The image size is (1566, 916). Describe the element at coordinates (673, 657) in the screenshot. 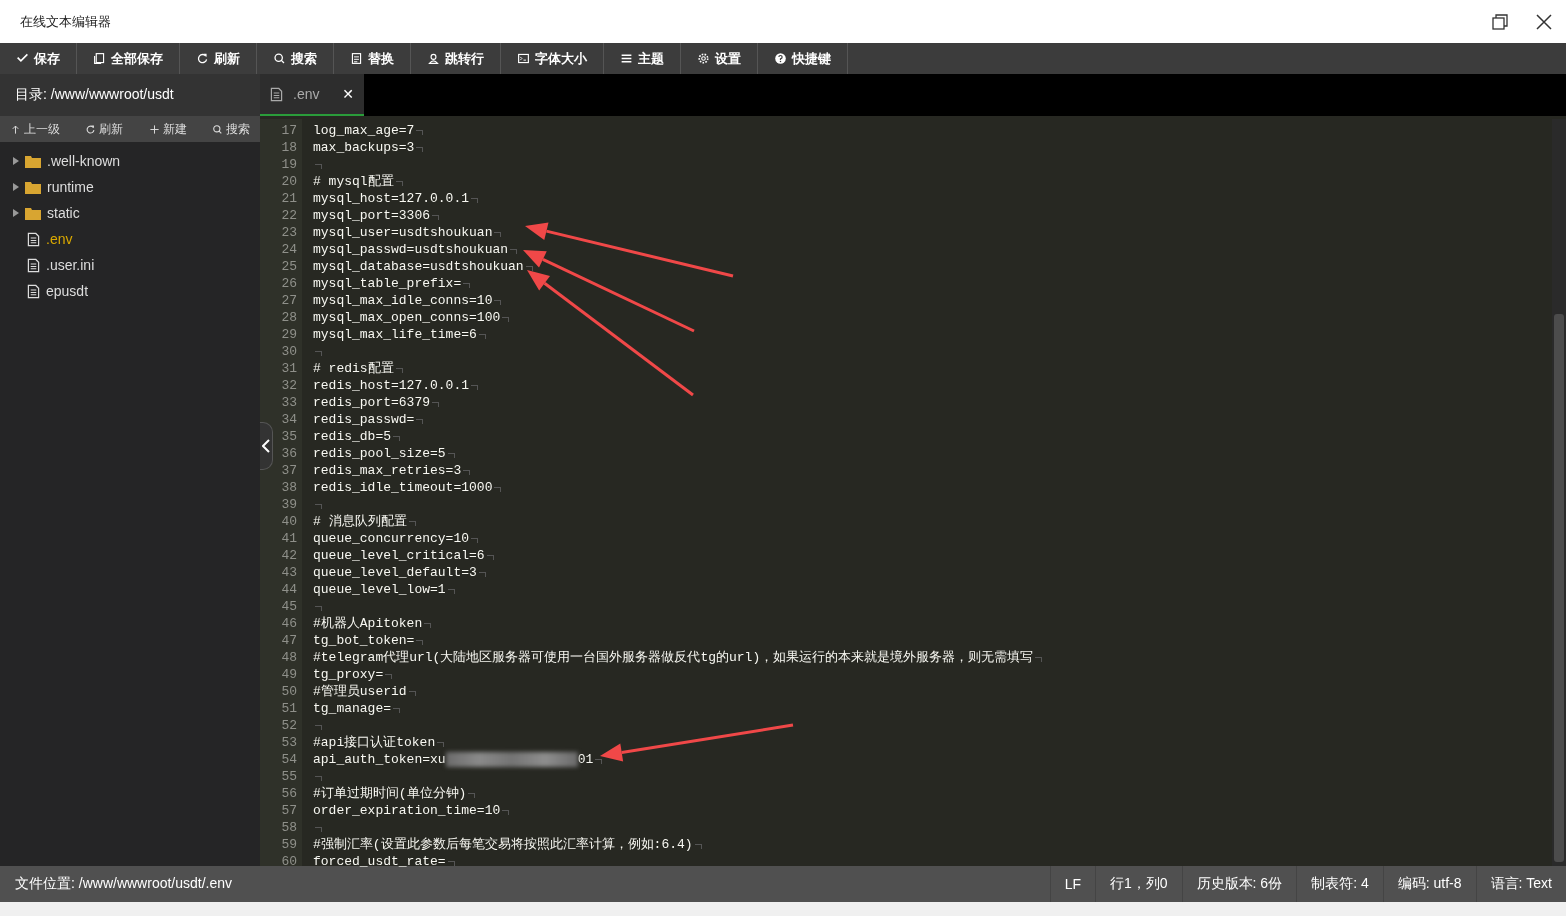

I see `code-line: #telegram代理url(大陆地区服务器可使用一台国外服务器做反代tg的url)，如果运行的本来就是境外服务器，则无需填写` at that location.